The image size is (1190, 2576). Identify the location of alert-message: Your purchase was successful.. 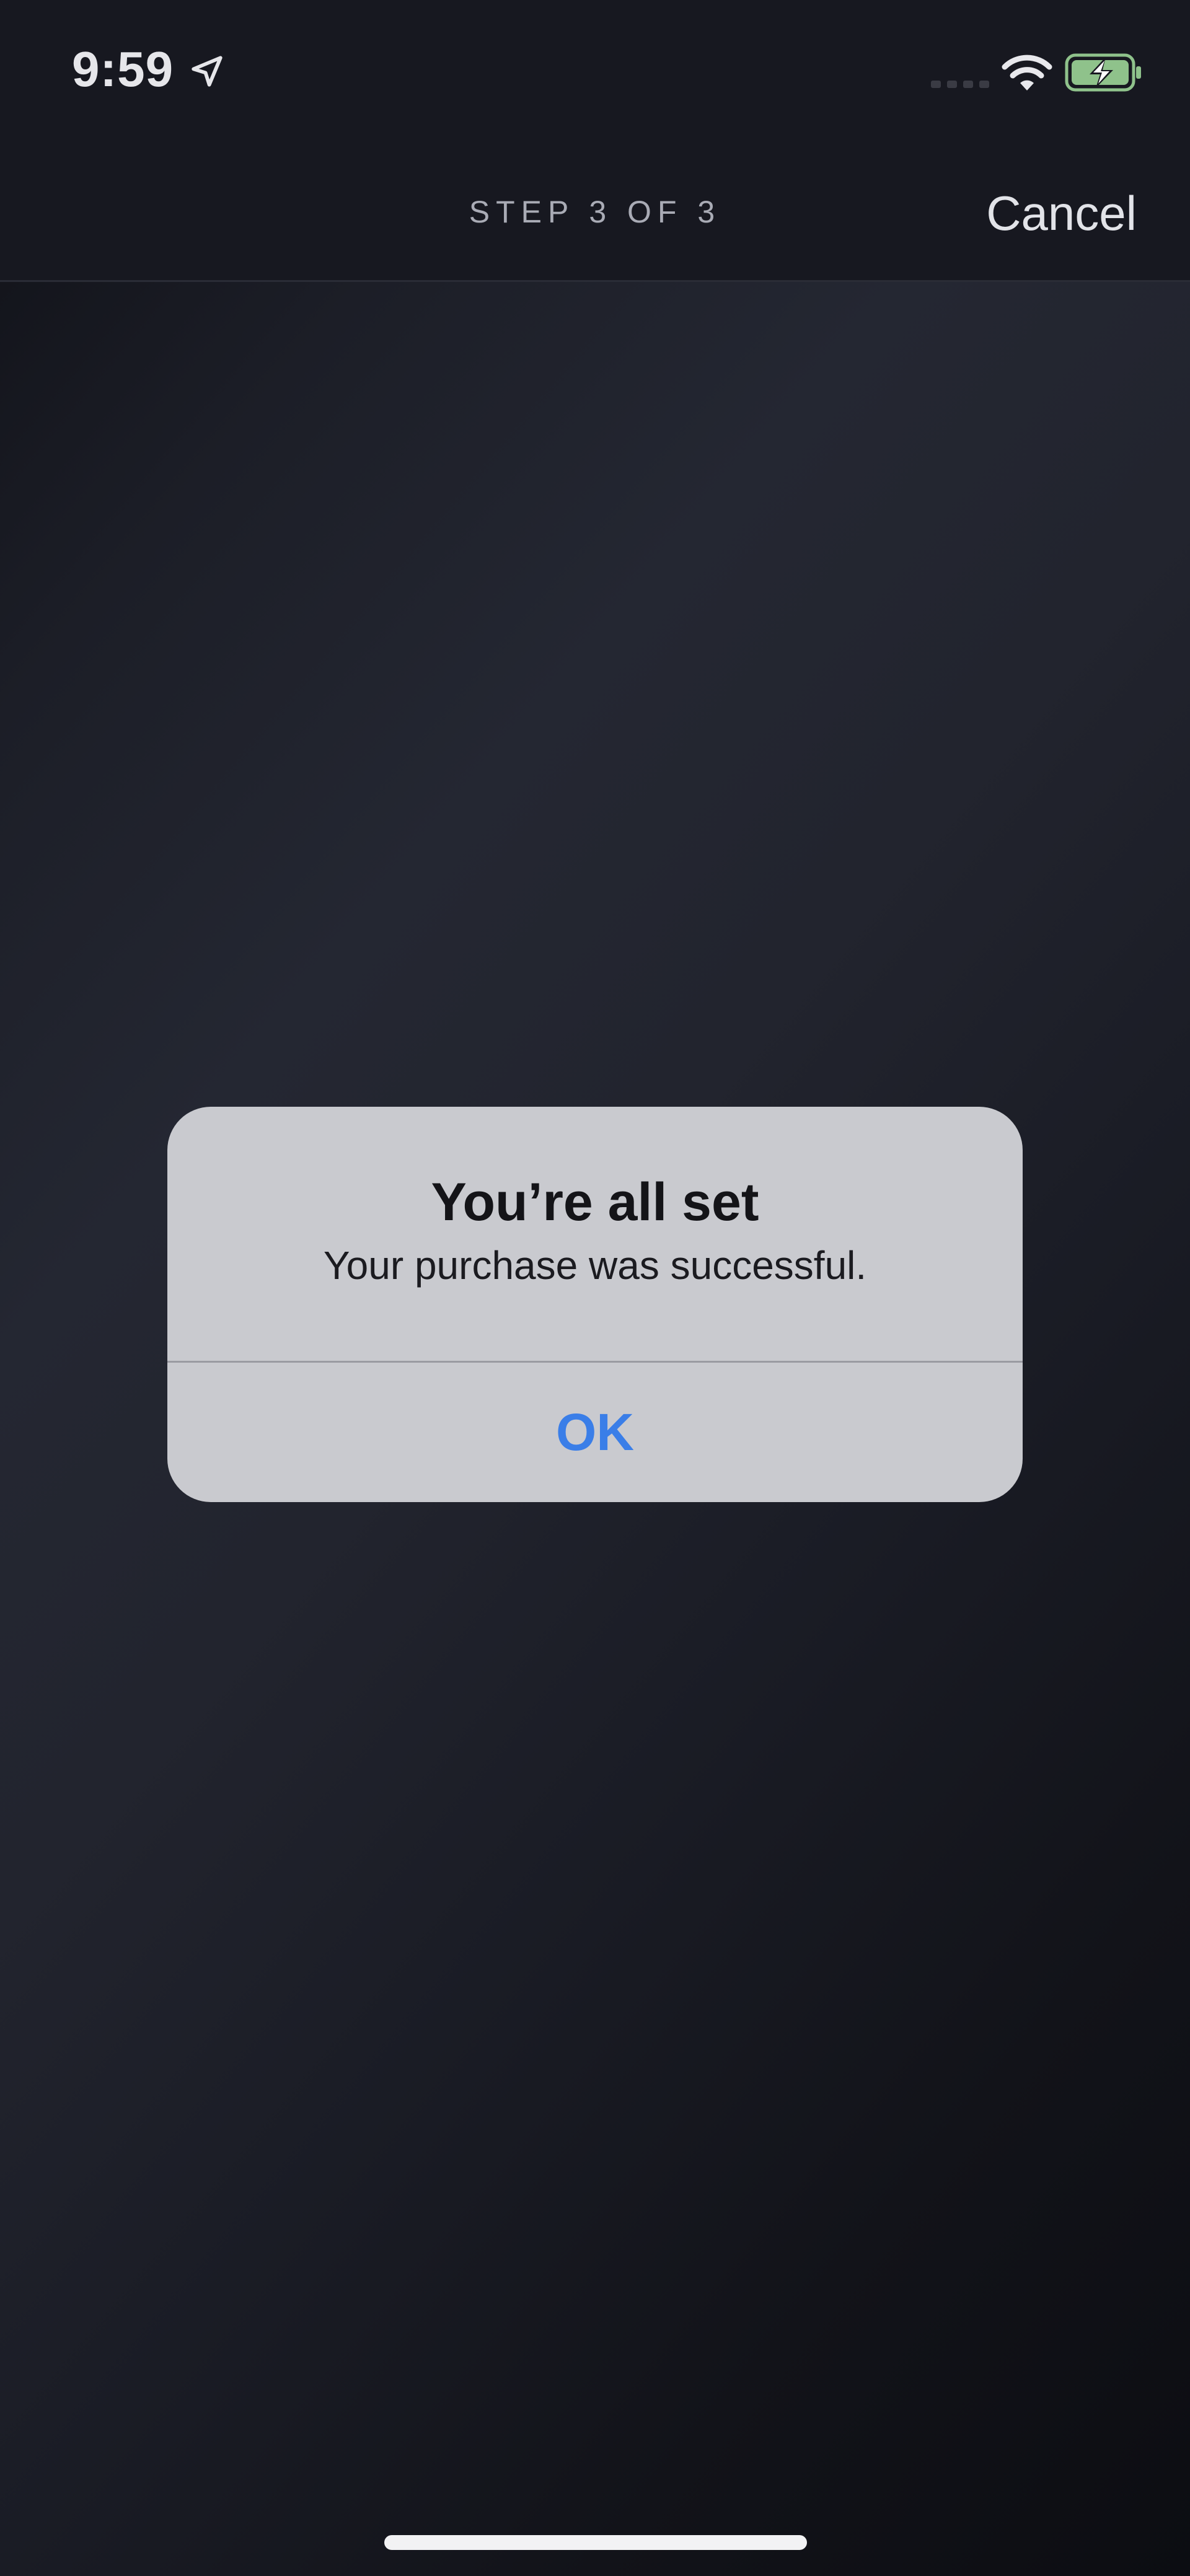
(595, 1265).